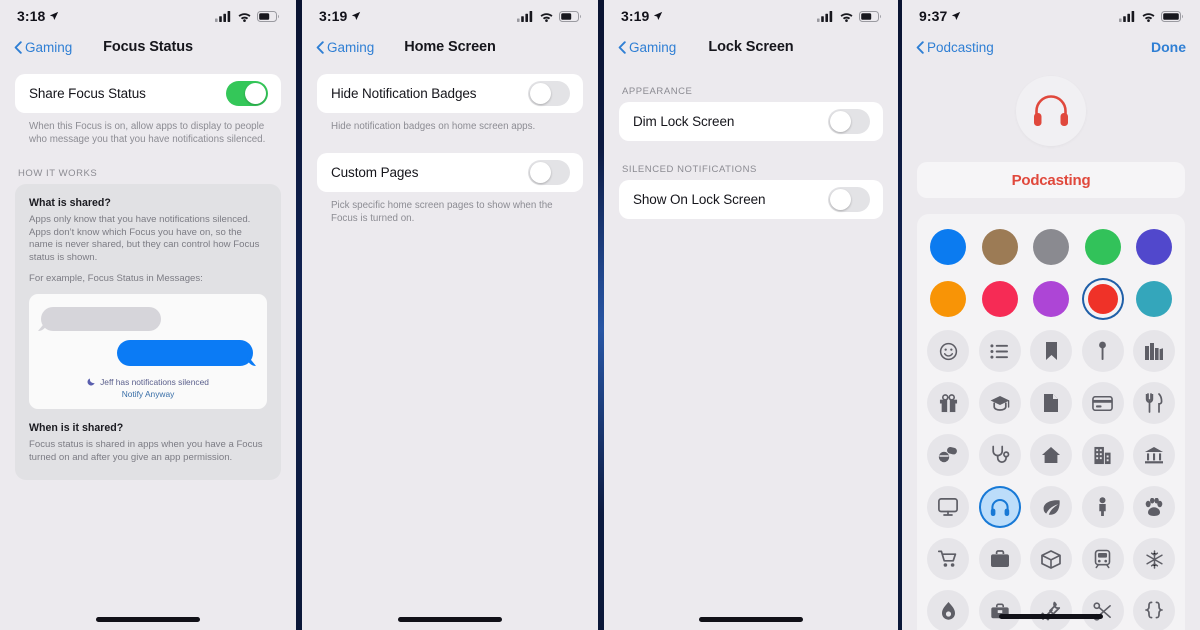  What do you see at coordinates (1154, 247) in the screenshot?
I see `color-swatch-indigo` at bounding box center [1154, 247].